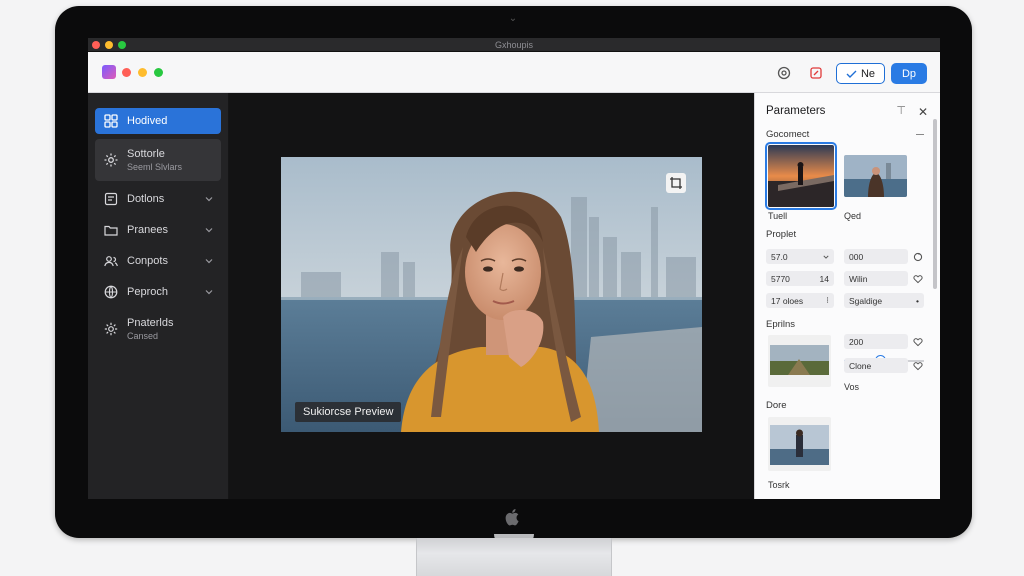  Describe the element at coordinates (109, 72) in the screenshot. I see `app-logo-icon` at that location.